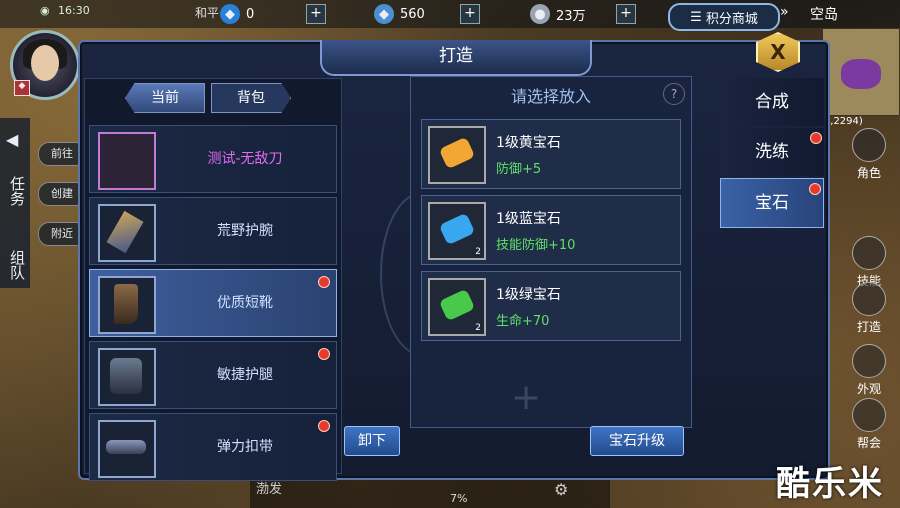 The height and width of the screenshot is (508, 900). Describe the element at coordinates (551, 154) in the screenshot. I see `gem-item-yellow: 1级黄宝石 防御+5` at that location.